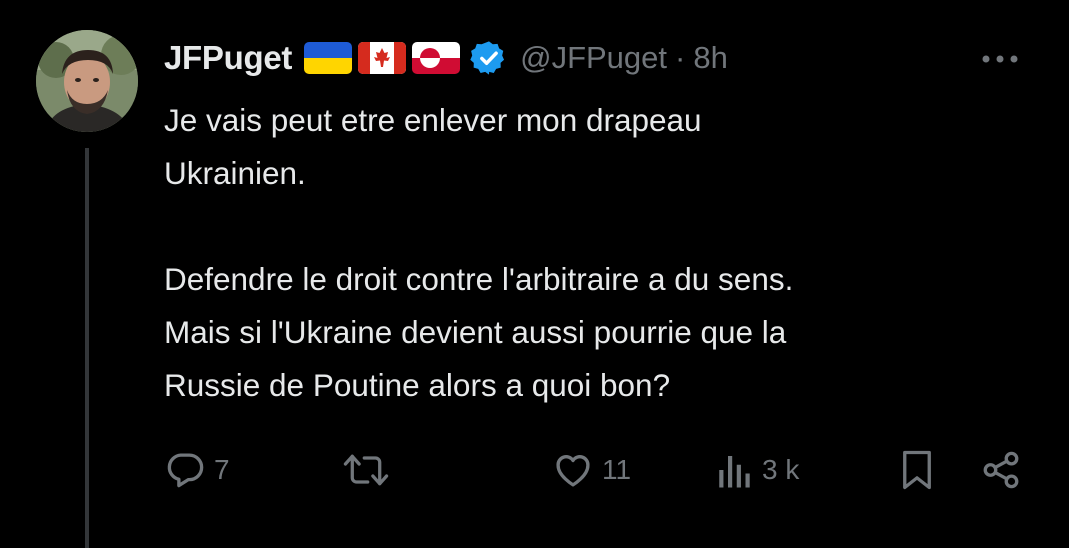 This screenshot has width=1069, height=548. I want to click on user-handle: @JFPuget, so click(593, 58).